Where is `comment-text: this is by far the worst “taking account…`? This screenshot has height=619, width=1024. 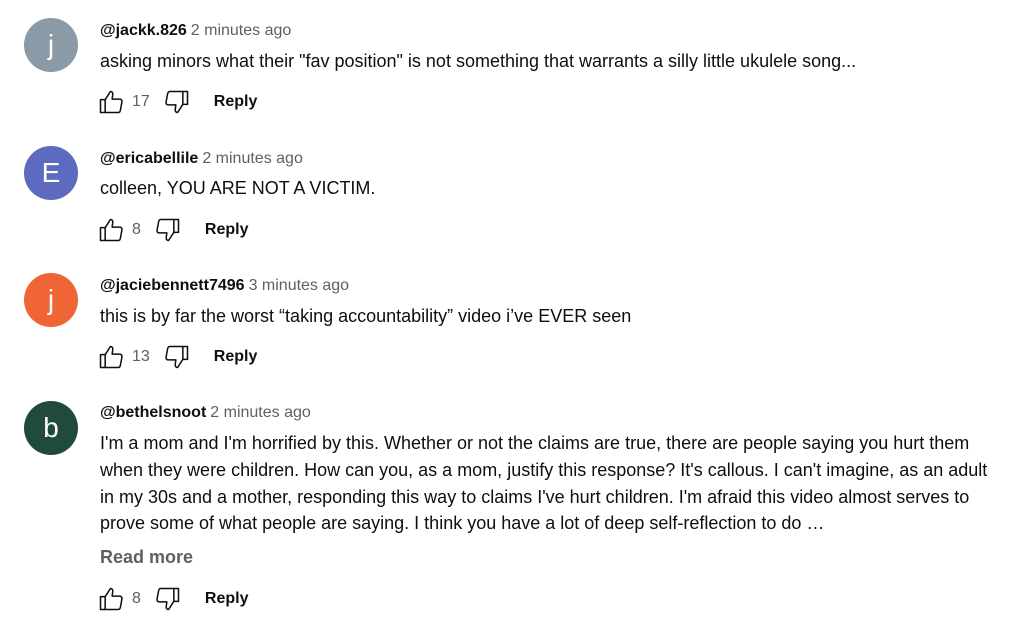 comment-text: this is by far the worst “taking account… is located at coordinates (366, 316).